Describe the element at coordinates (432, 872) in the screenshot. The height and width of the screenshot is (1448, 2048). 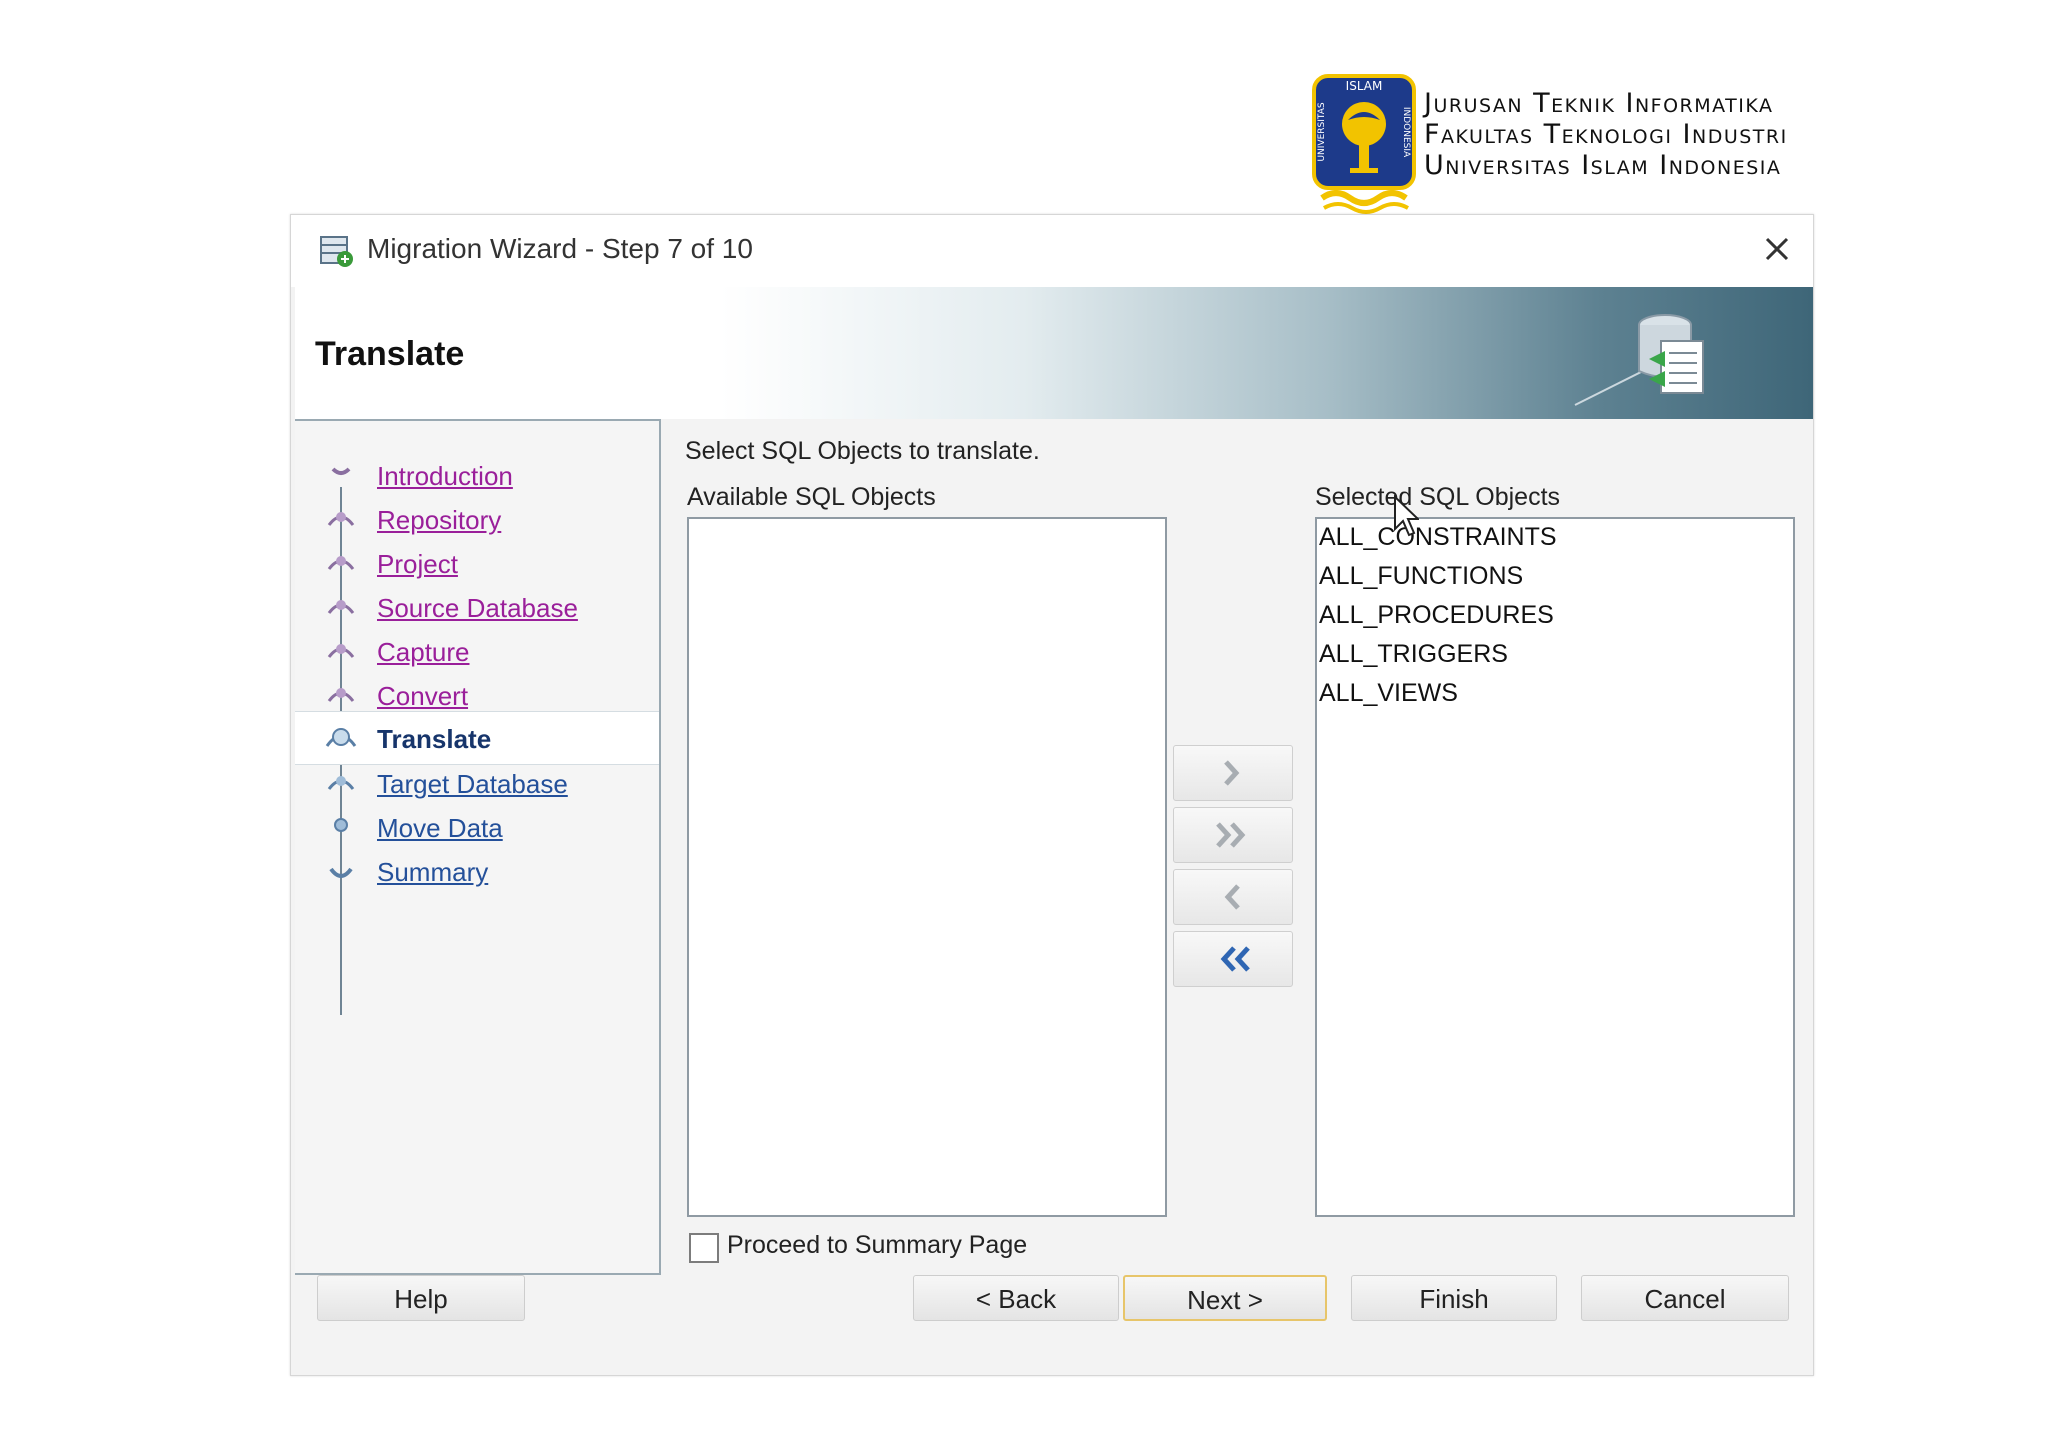
I see `nav-label-summary: Summary` at that location.